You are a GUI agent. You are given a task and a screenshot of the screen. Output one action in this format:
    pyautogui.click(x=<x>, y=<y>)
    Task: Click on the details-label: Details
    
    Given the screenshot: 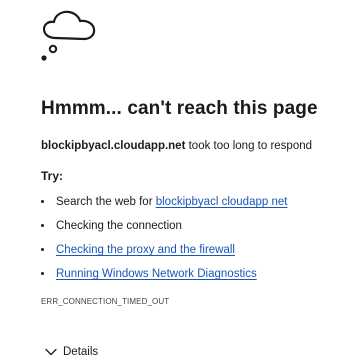 What is the action you would take?
    pyautogui.click(x=81, y=352)
    